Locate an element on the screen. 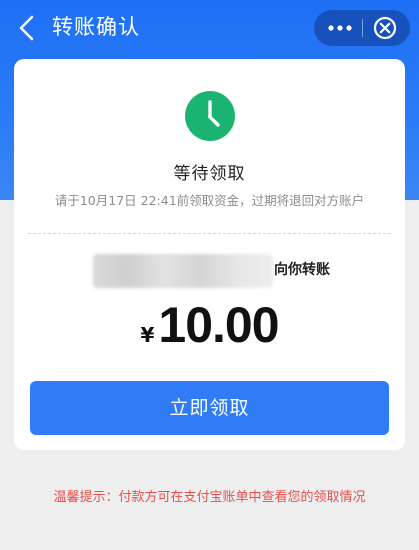  amount-row: ¥10.00 is located at coordinates (209, 325).